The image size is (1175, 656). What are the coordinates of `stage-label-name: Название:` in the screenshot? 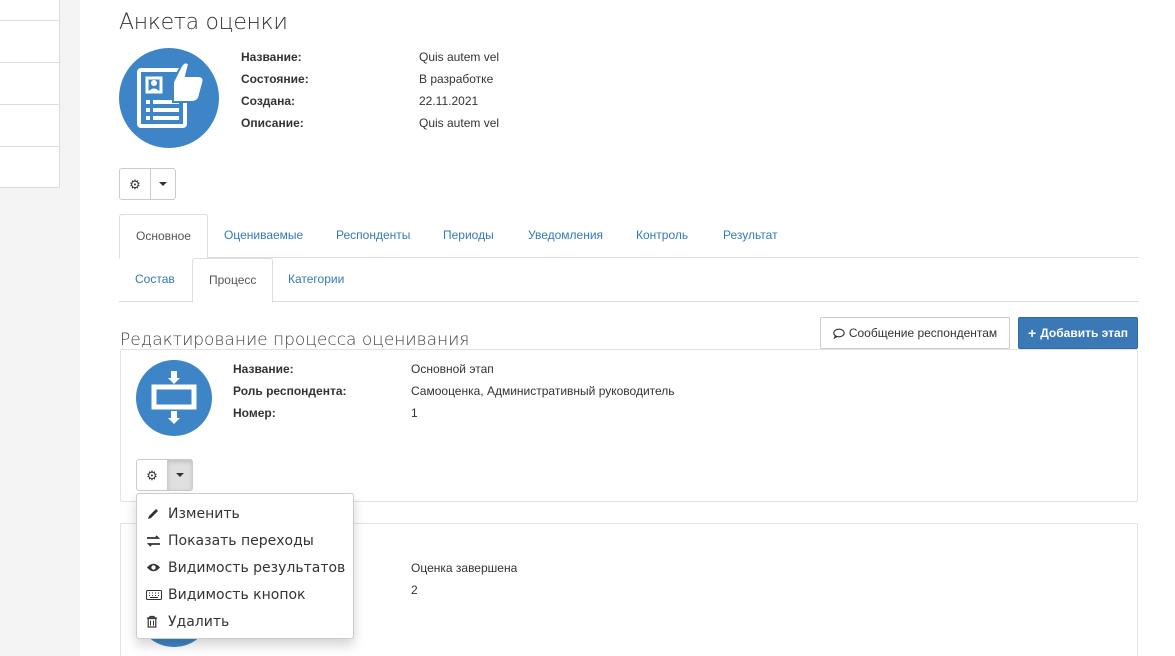 It's located at (263, 369).